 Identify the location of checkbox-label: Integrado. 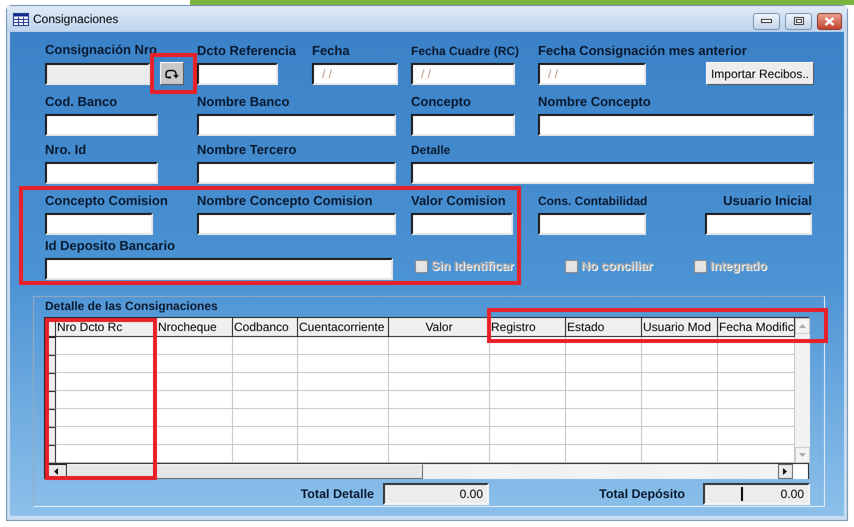
(738, 266).